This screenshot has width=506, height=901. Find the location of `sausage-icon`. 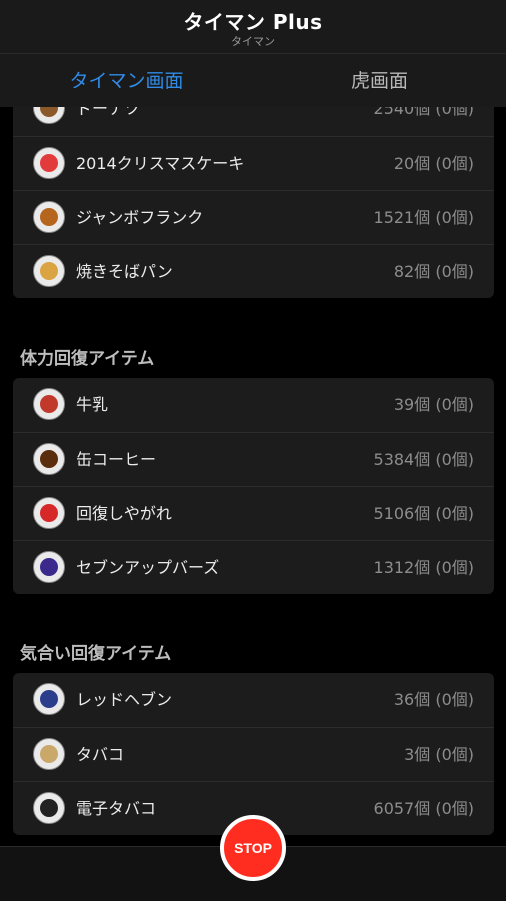

sausage-icon is located at coordinates (49, 217).